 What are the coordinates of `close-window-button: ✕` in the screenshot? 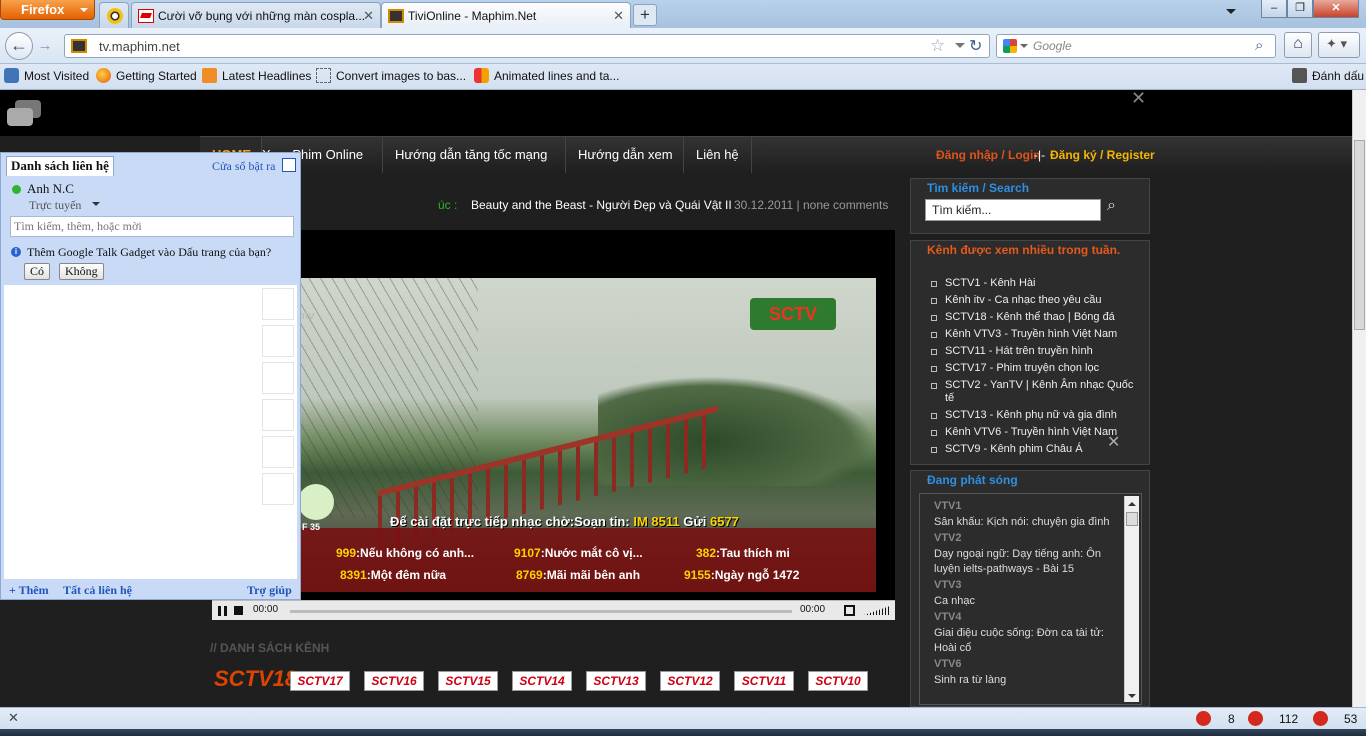 It's located at (1336, 9).